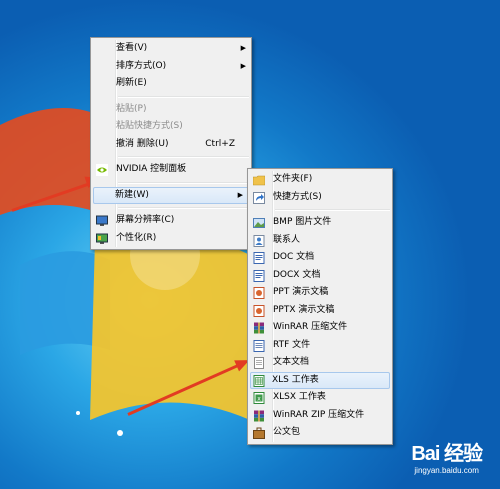 Image resolution: width=500 pixels, height=489 pixels. I want to click on bmp-image-icon, so click(259, 223).